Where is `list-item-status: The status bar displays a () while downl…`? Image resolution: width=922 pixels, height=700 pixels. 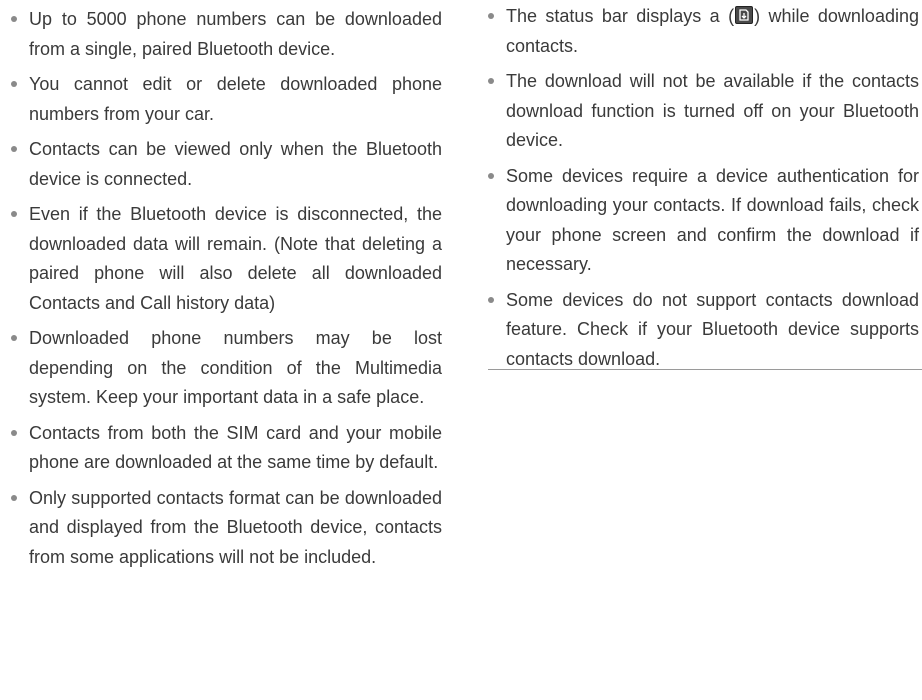
list-item-status: The status bar displays a () while downl… is located at coordinates (703, 31).